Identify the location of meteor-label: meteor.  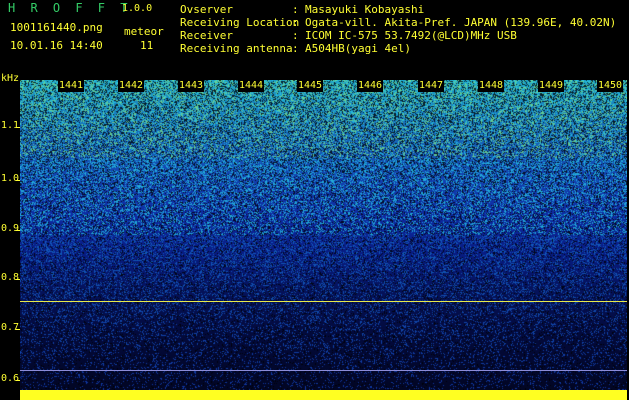
(144, 31).